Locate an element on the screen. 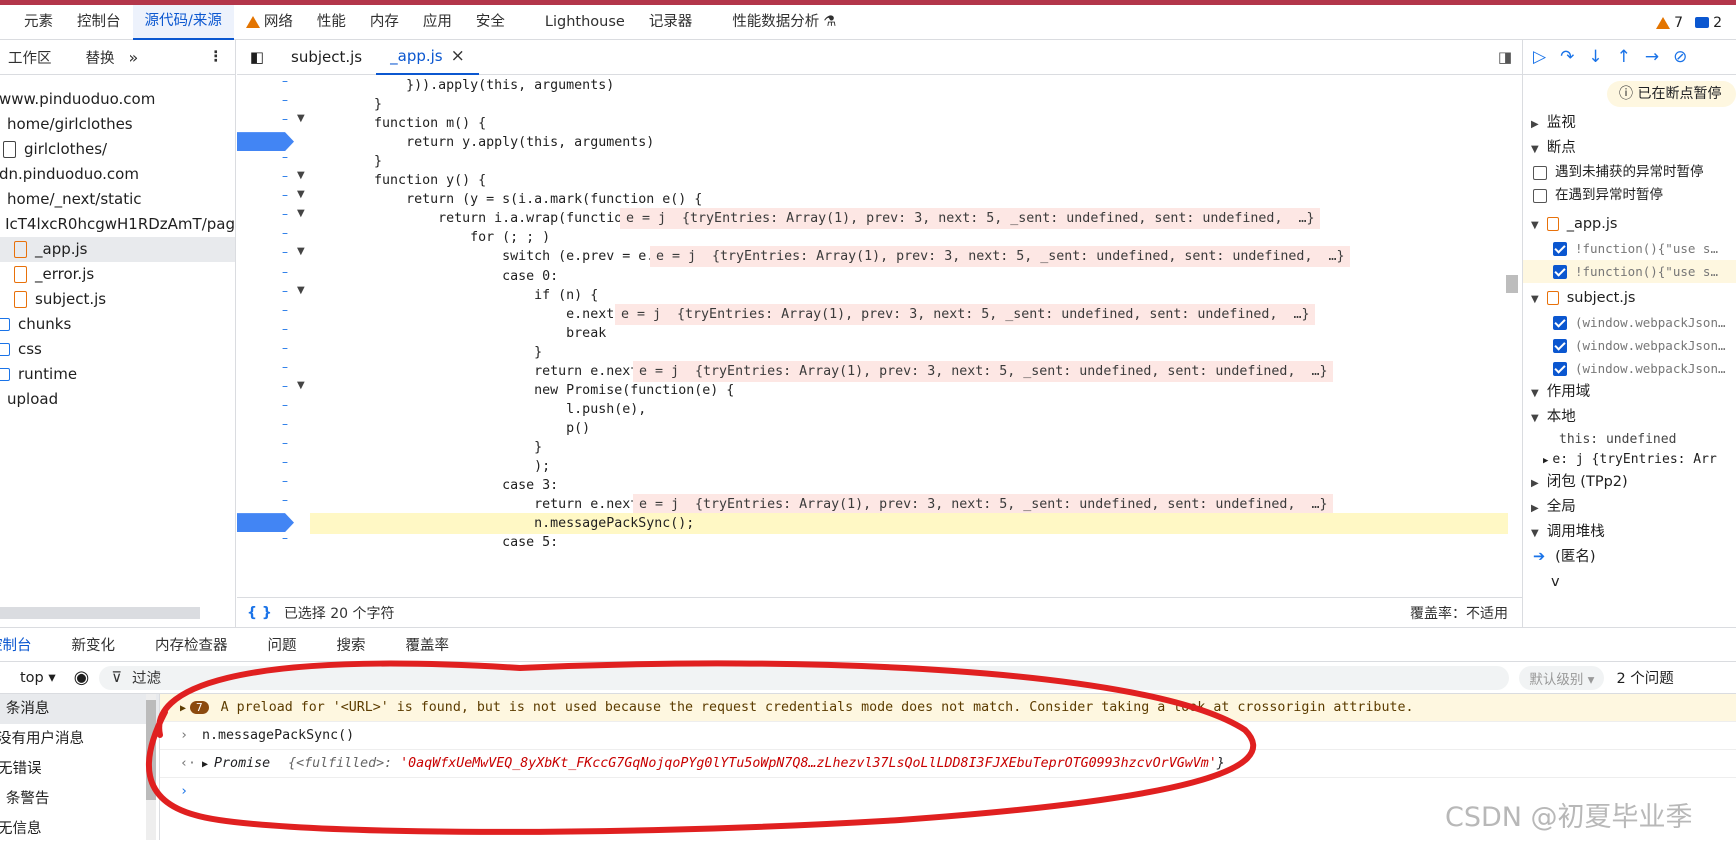 This screenshot has height=844, width=1736. code-line: case 5: is located at coordinates (909, 542).